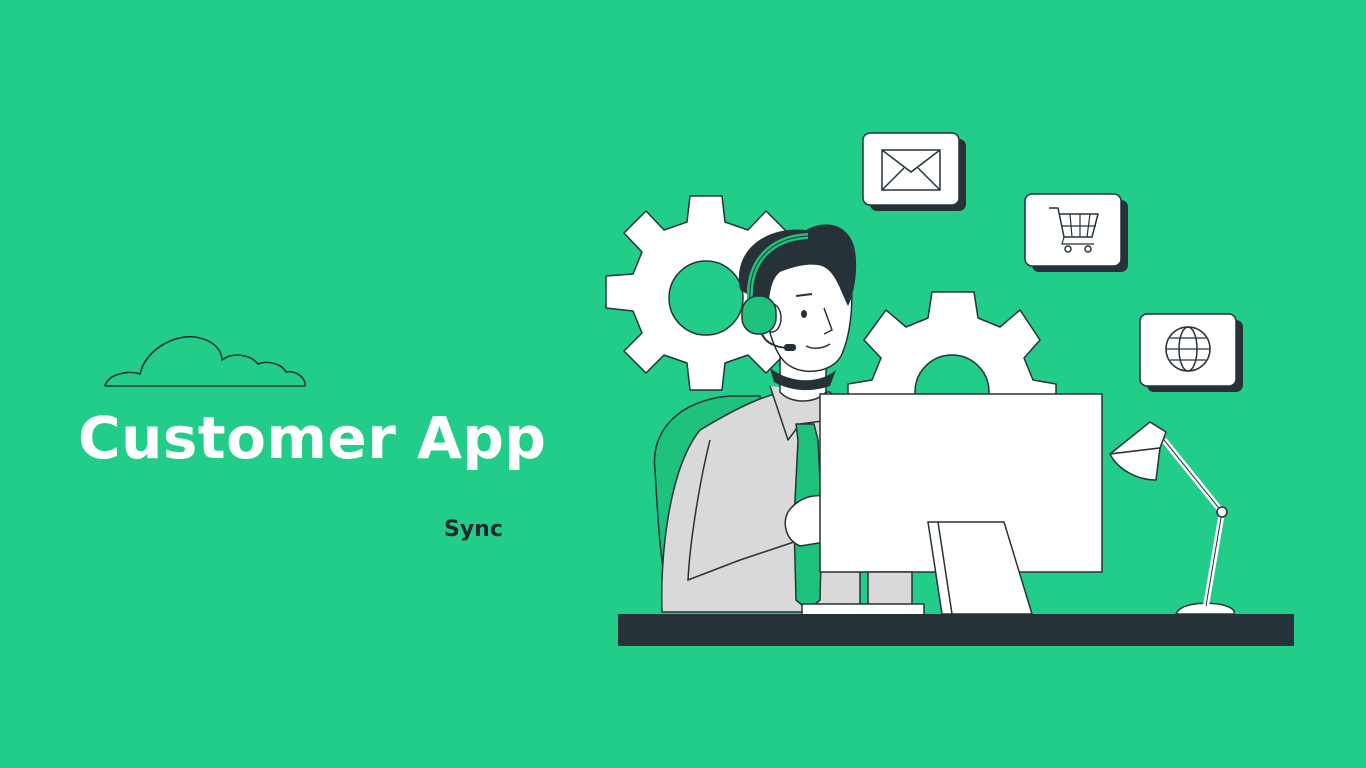 Image resolution: width=1366 pixels, height=768 pixels. What do you see at coordinates (205, 361) in the screenshot?
I see `cloud-icon` at bounding box center [205, 361].